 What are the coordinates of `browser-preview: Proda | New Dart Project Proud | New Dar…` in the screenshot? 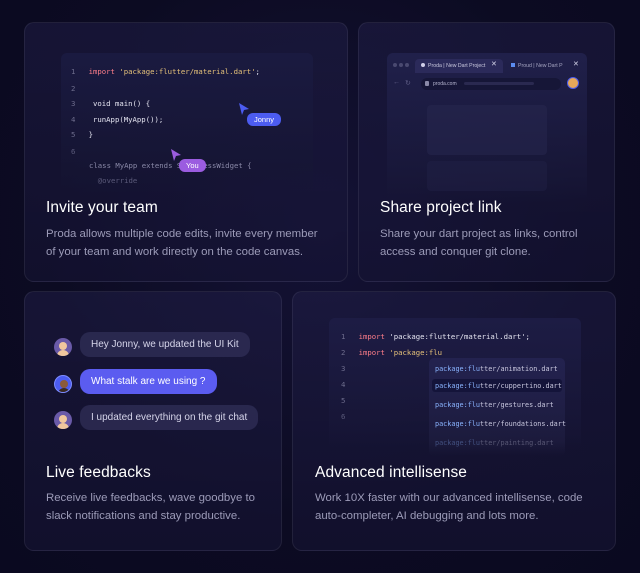 It's located at (487, 128).